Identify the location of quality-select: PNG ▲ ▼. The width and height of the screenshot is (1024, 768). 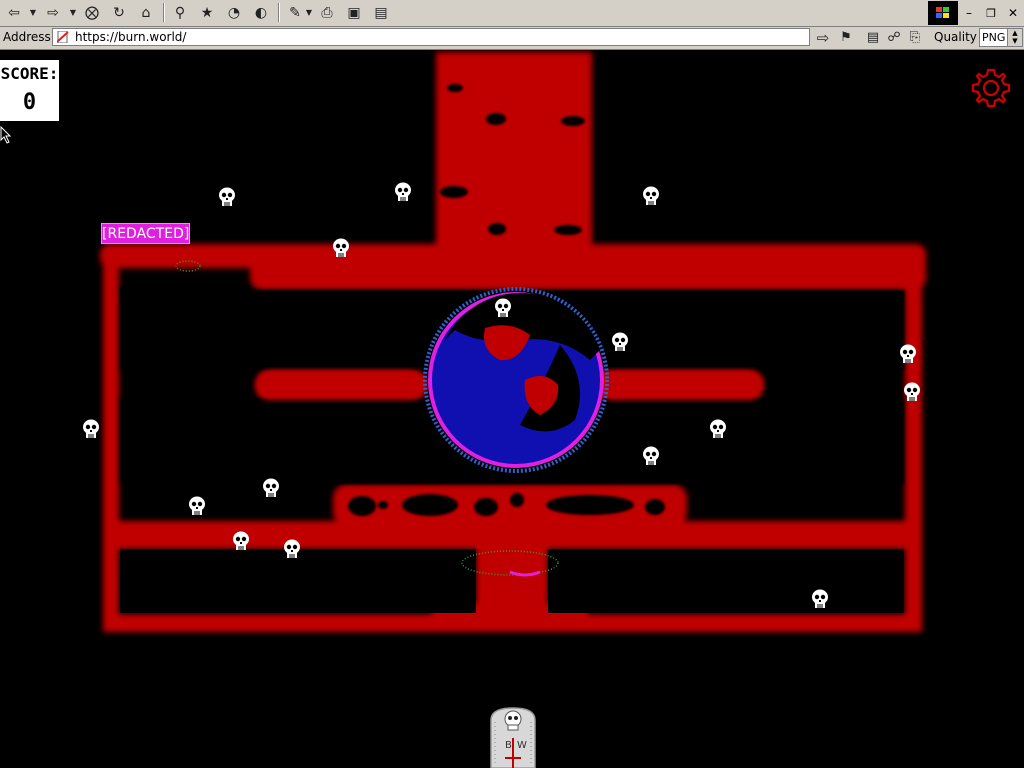
(1001, 37).